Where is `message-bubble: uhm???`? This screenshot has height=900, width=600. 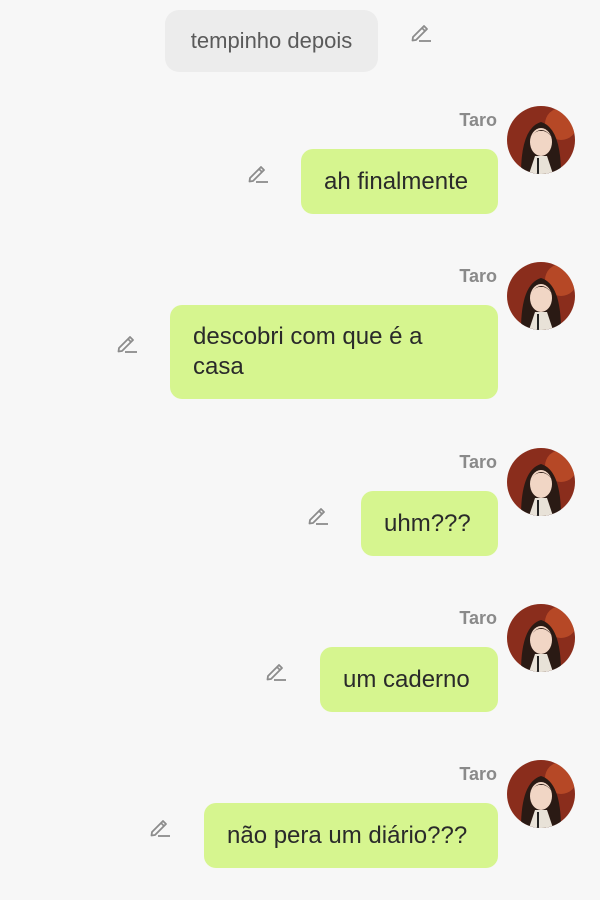 message-bubble: uhm??? is located at coordinates (429, 523).